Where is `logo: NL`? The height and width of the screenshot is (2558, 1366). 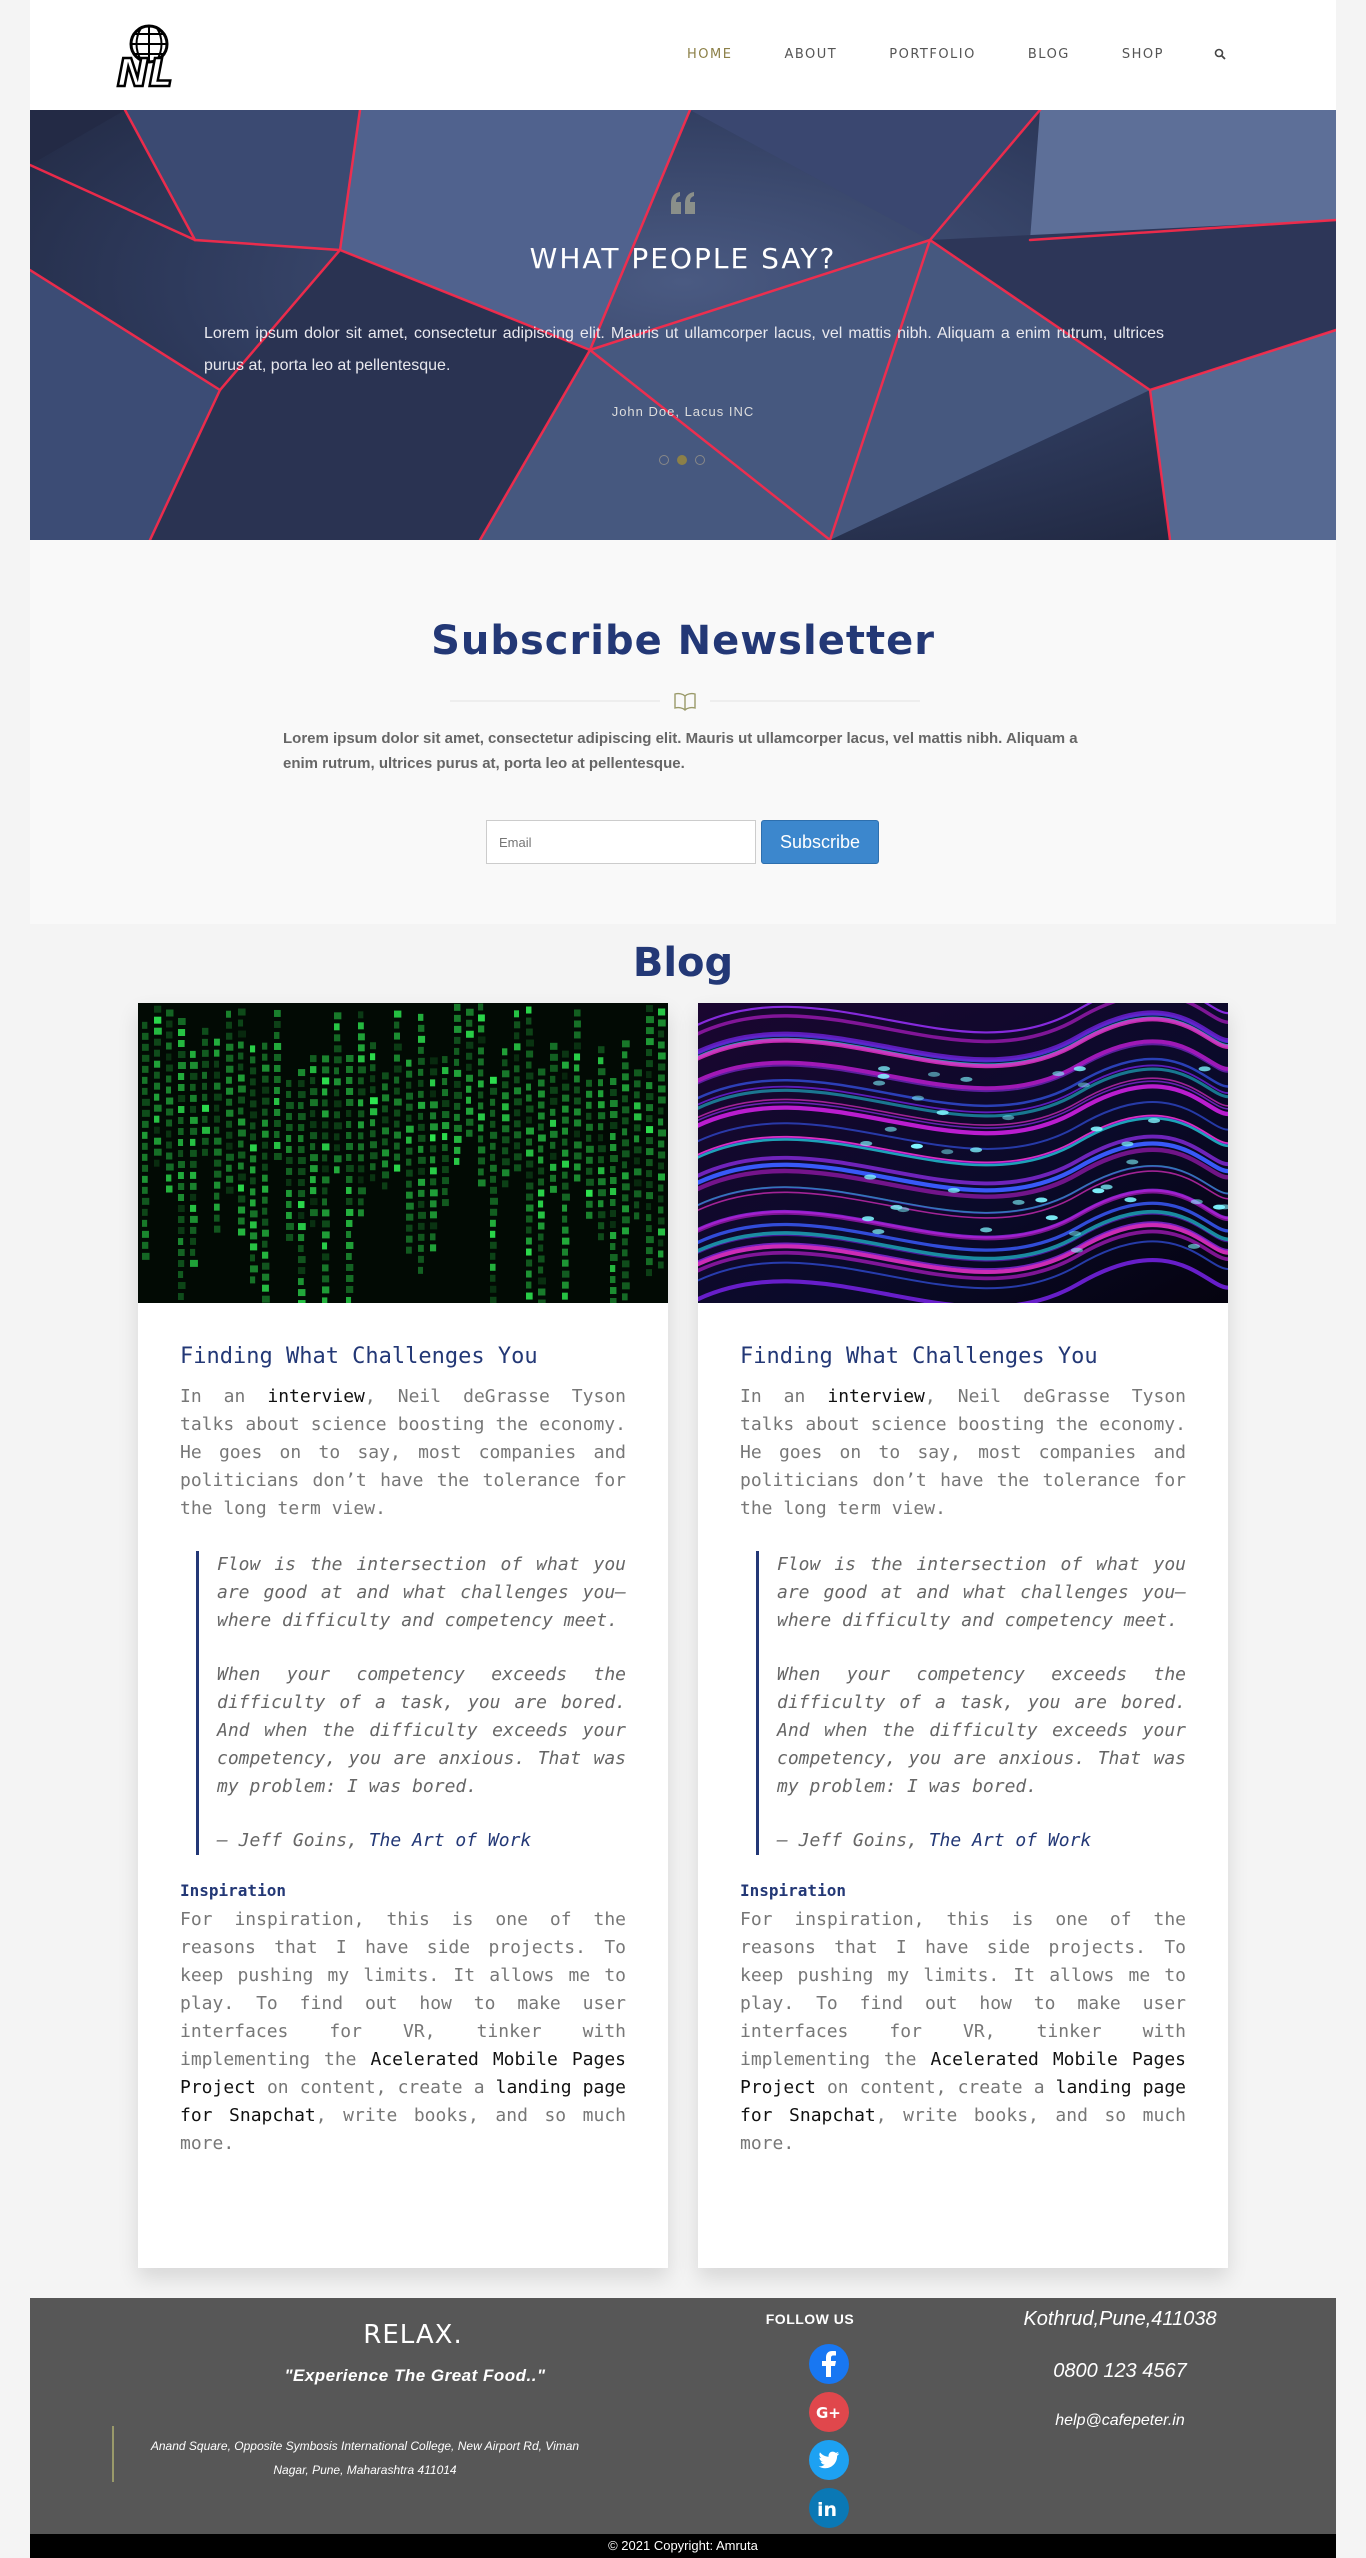 logo: NL is located at coordinates (152, 56).